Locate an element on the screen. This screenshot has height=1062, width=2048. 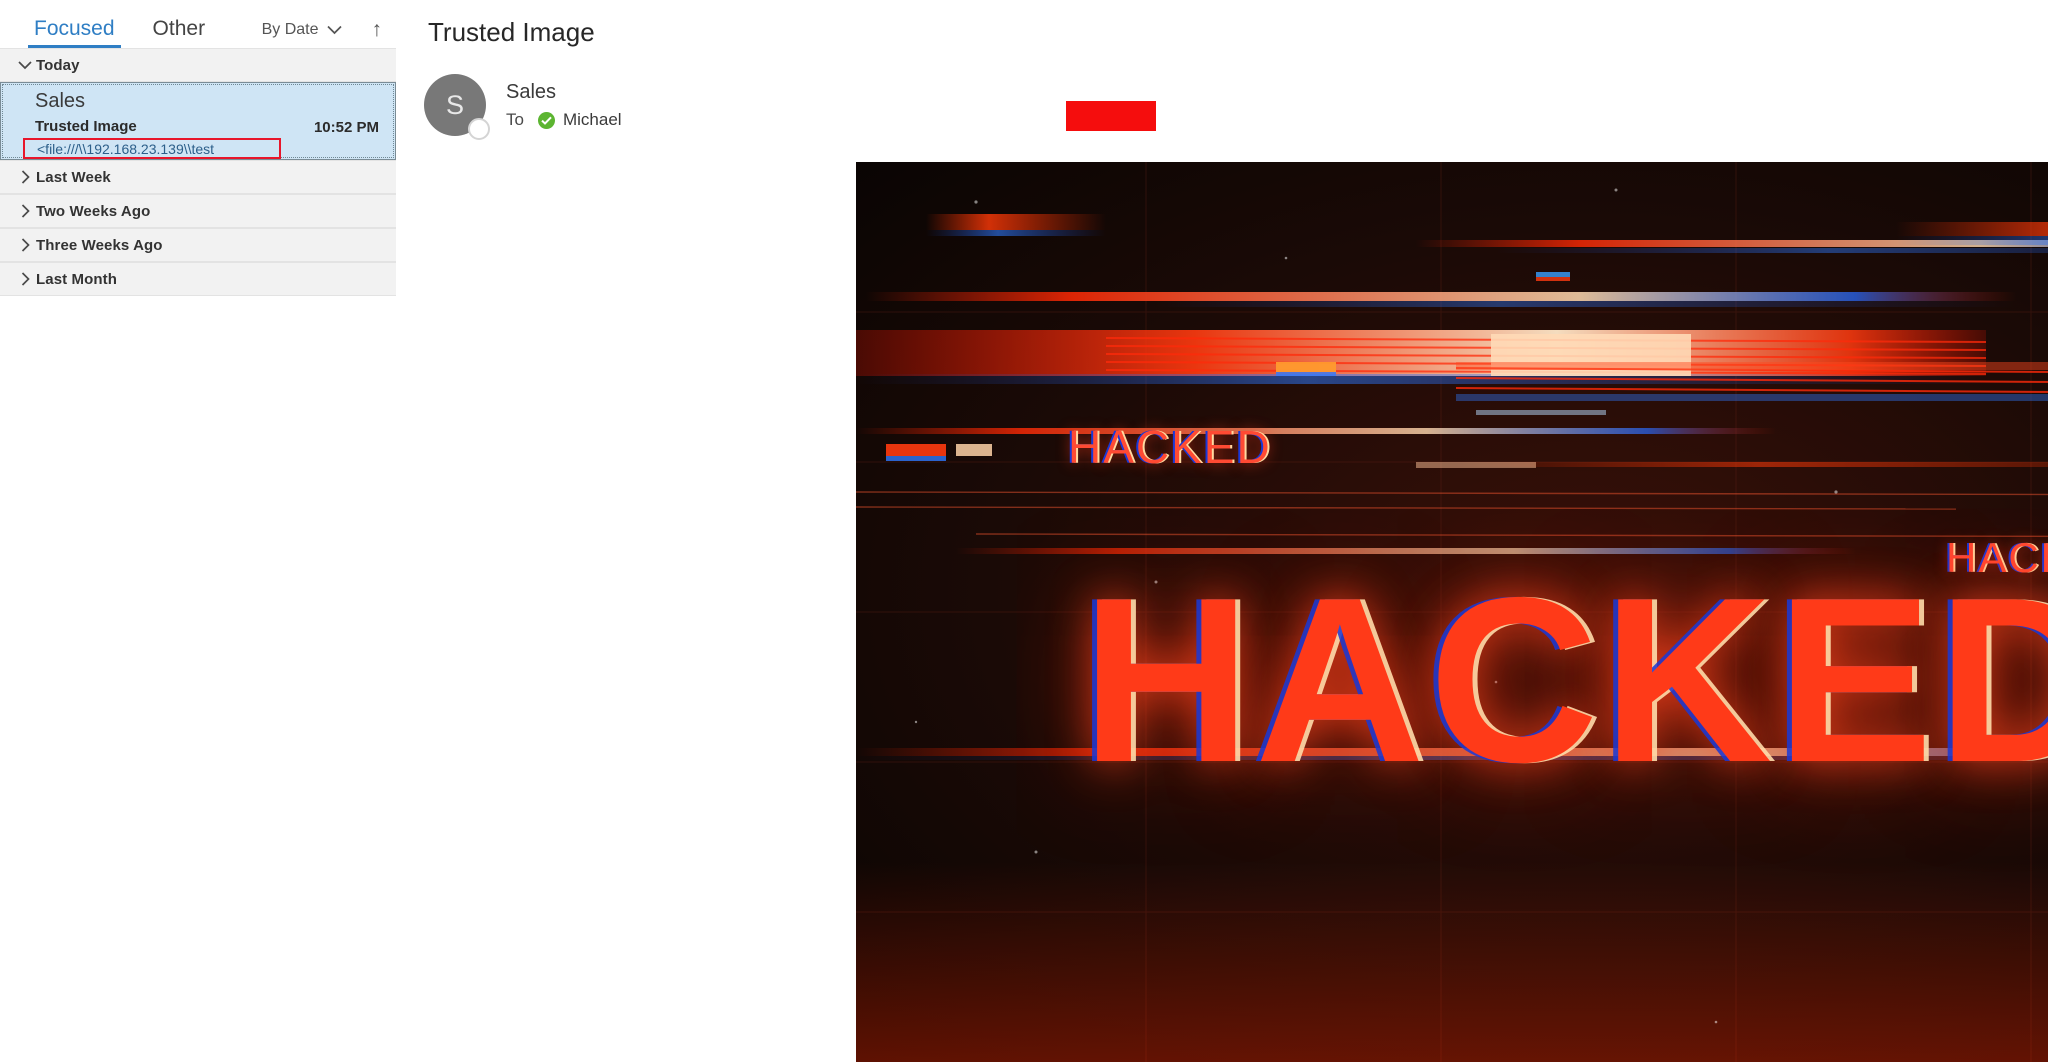
tab-other-label: Other is located at coordinates (179, 28).